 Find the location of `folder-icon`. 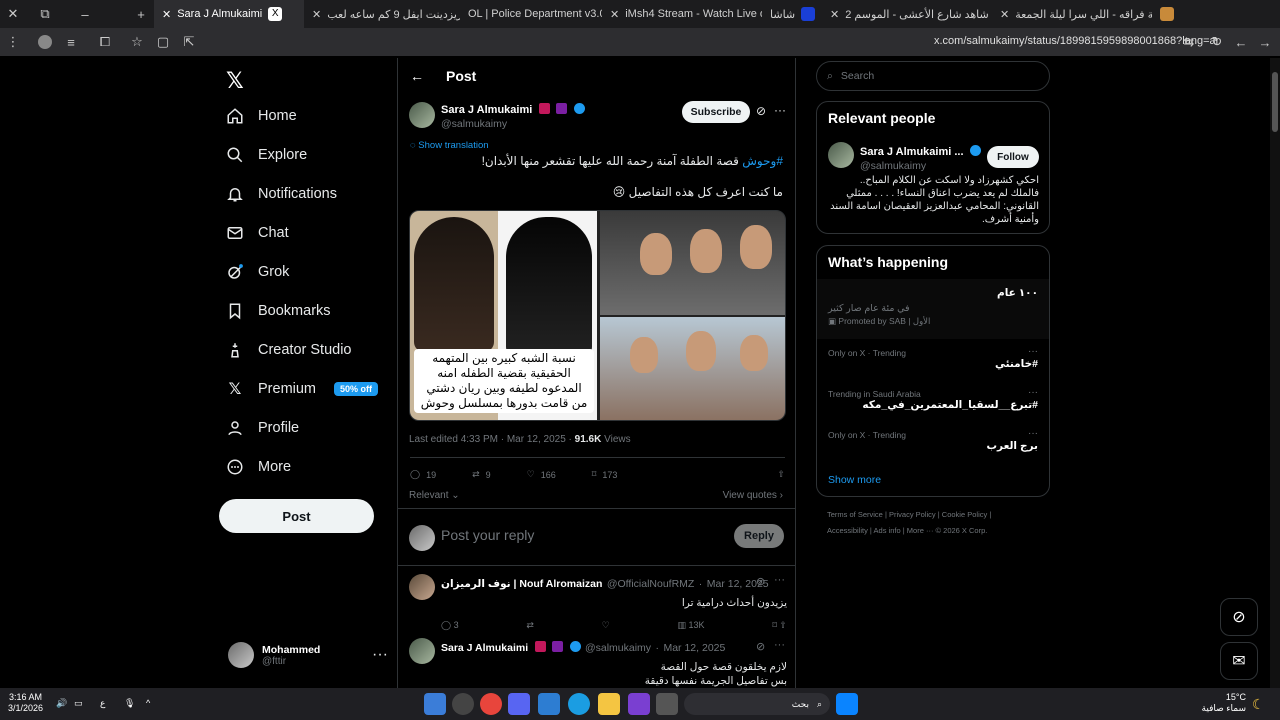

folder-icon is located at coordinates (609, 704).